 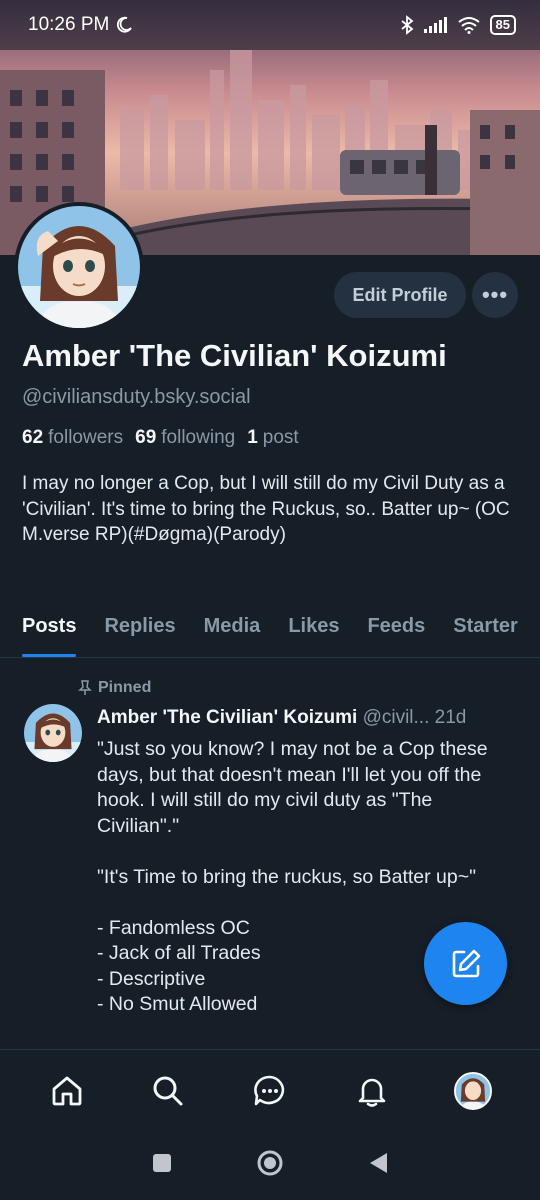 I want to click on following-stat: 69 following, so click(x=185, y=438).